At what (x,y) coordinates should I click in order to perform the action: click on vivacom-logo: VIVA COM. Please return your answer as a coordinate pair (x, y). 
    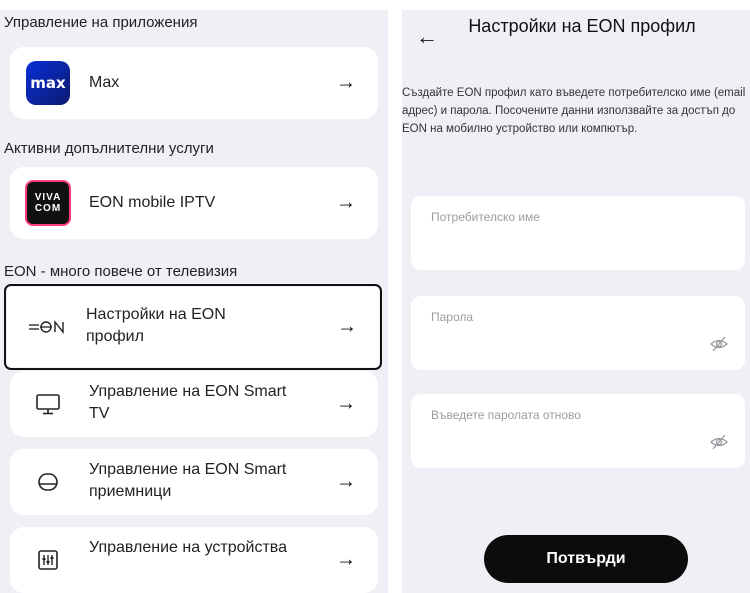
    Looking at the image, I should click on (48, 203).